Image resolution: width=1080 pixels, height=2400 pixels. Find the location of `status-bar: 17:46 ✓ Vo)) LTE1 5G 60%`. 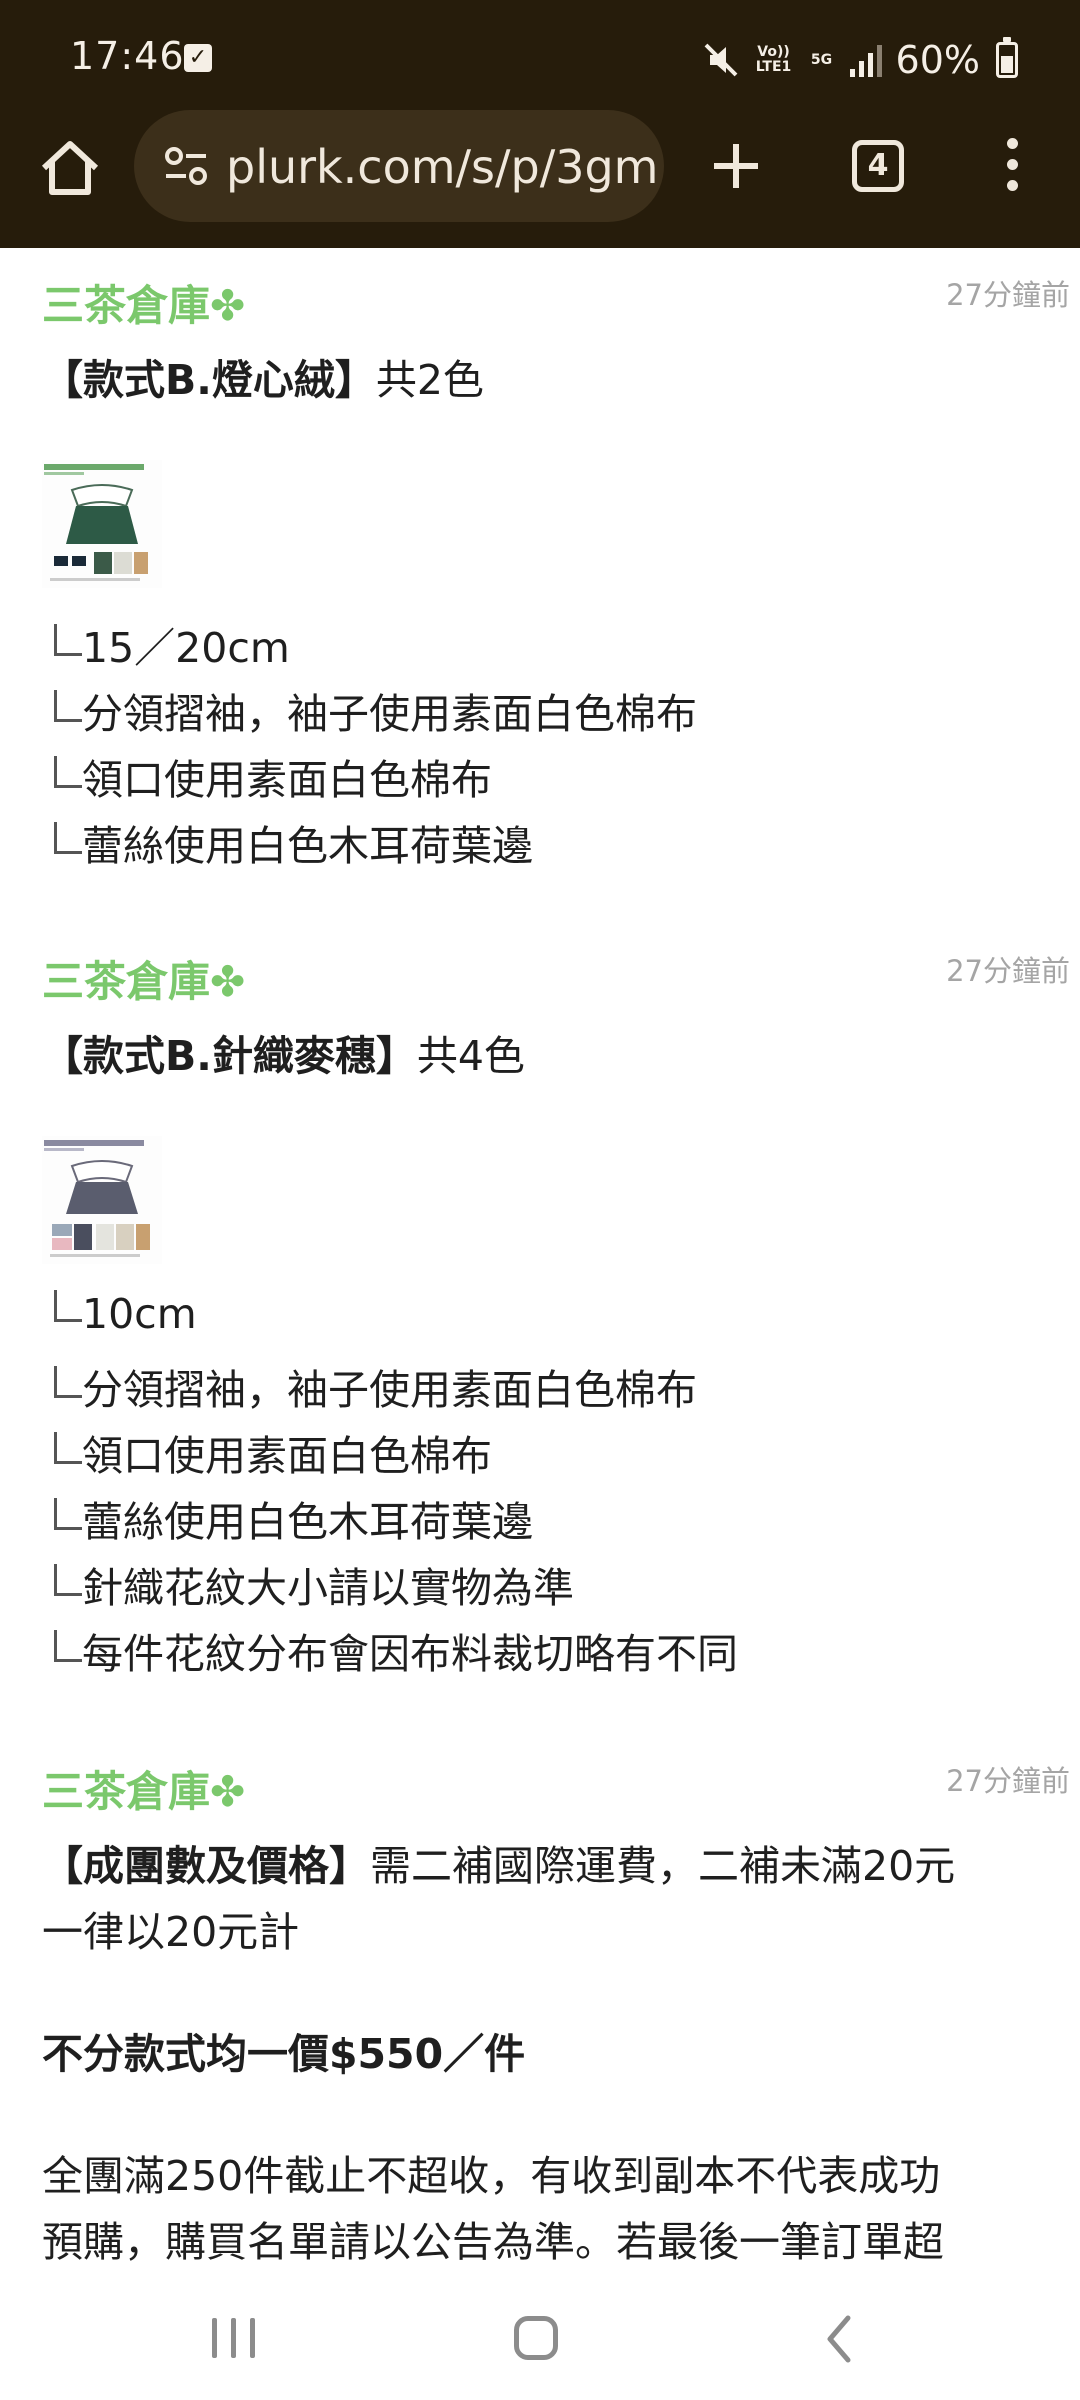

status-bar: 17:46 ✓ Vo)) LTE1 5G 60% is located at coordinates (540, 58).